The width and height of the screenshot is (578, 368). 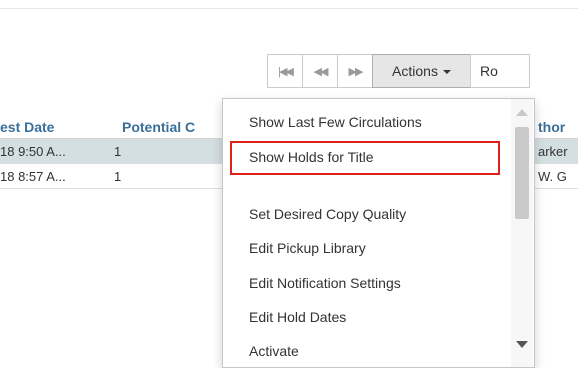 What do you see at coordinates (311, 157) in the screenshot?
I see `menu-item-show-holds-for-title: Show Holds for Title` at bounding box center [311, 157].